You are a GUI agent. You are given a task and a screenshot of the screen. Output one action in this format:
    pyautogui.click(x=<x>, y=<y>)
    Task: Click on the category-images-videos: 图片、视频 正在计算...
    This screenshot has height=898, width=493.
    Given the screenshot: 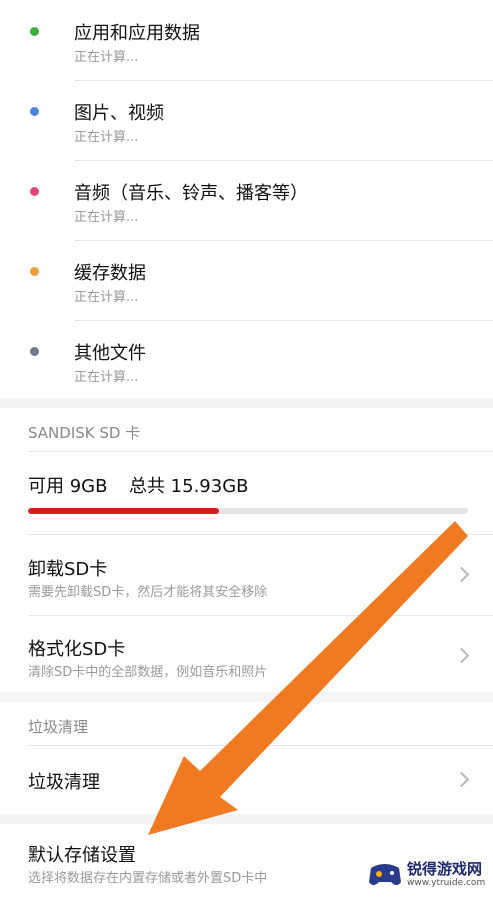 What is the action you would take?
    pyautogui.click(x=246, y=120)
    